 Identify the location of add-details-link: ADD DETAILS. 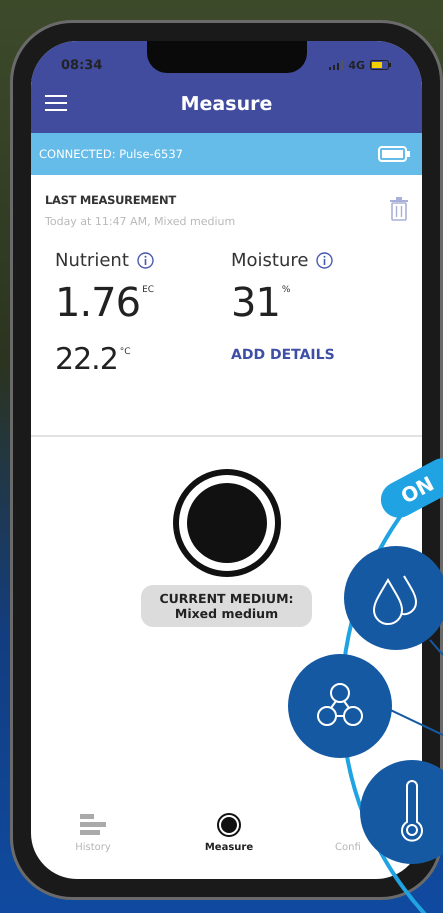
(319, 354).